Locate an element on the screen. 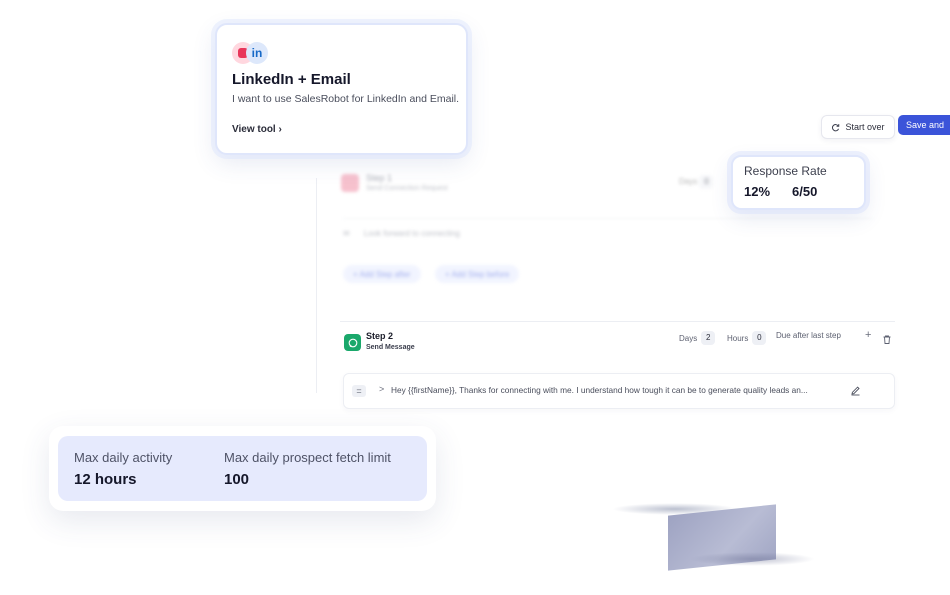 This screenshot has width=950, height=595. linkedin-logo-icon: in is located at coordinates (257, 53).